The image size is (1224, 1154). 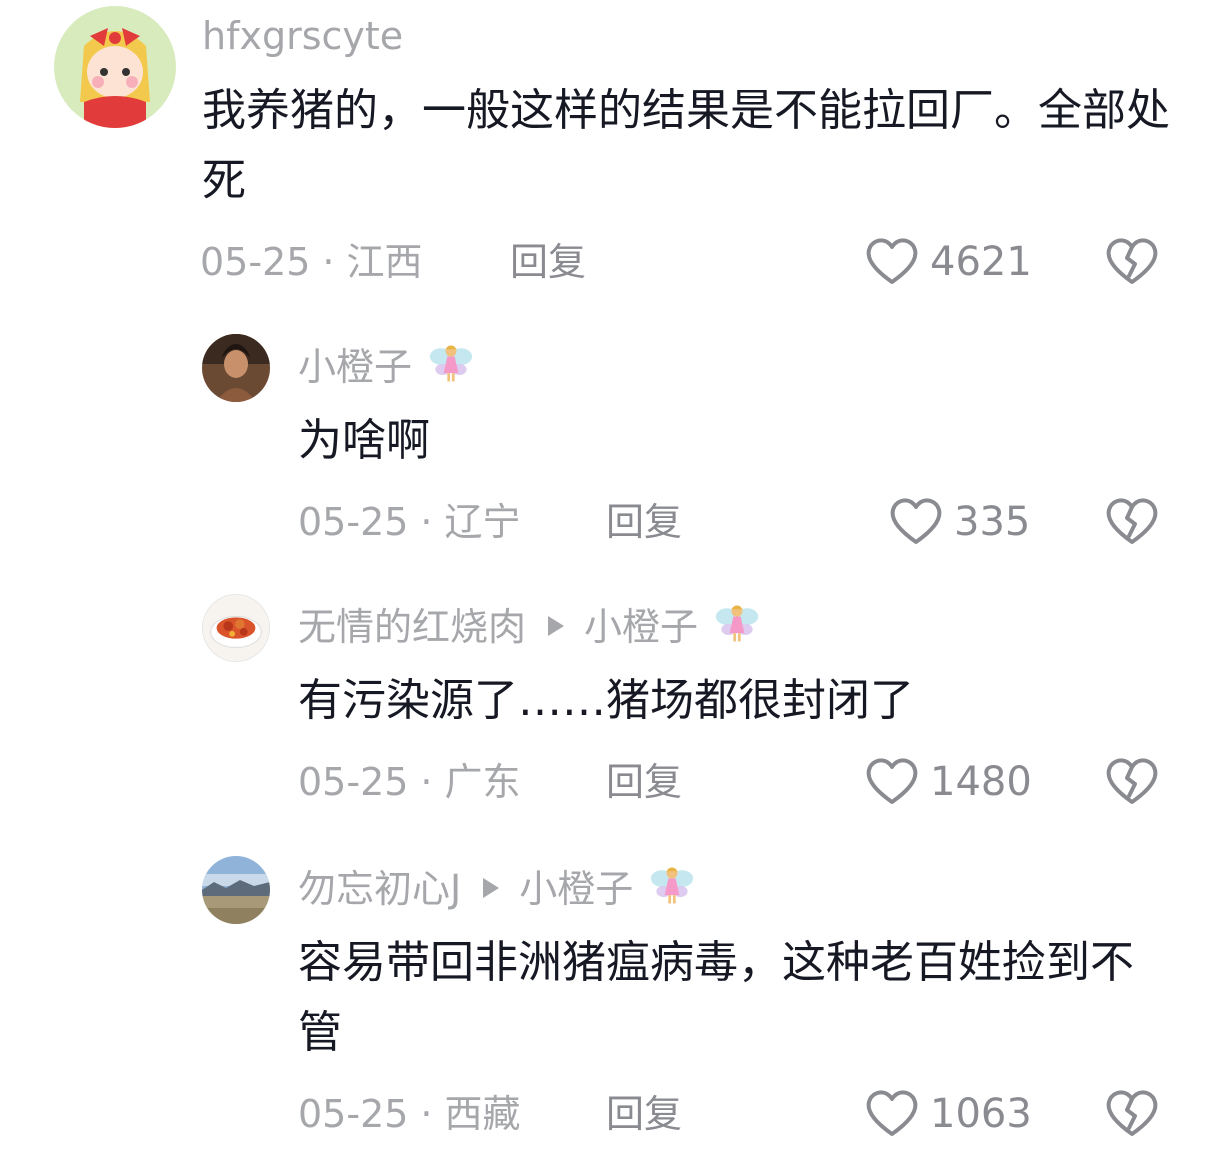 What do you see at coordinates (311, 262) in the screenshot?
I see `comment-meta: 05-25 · 江西` at bounding box center [311, 262].